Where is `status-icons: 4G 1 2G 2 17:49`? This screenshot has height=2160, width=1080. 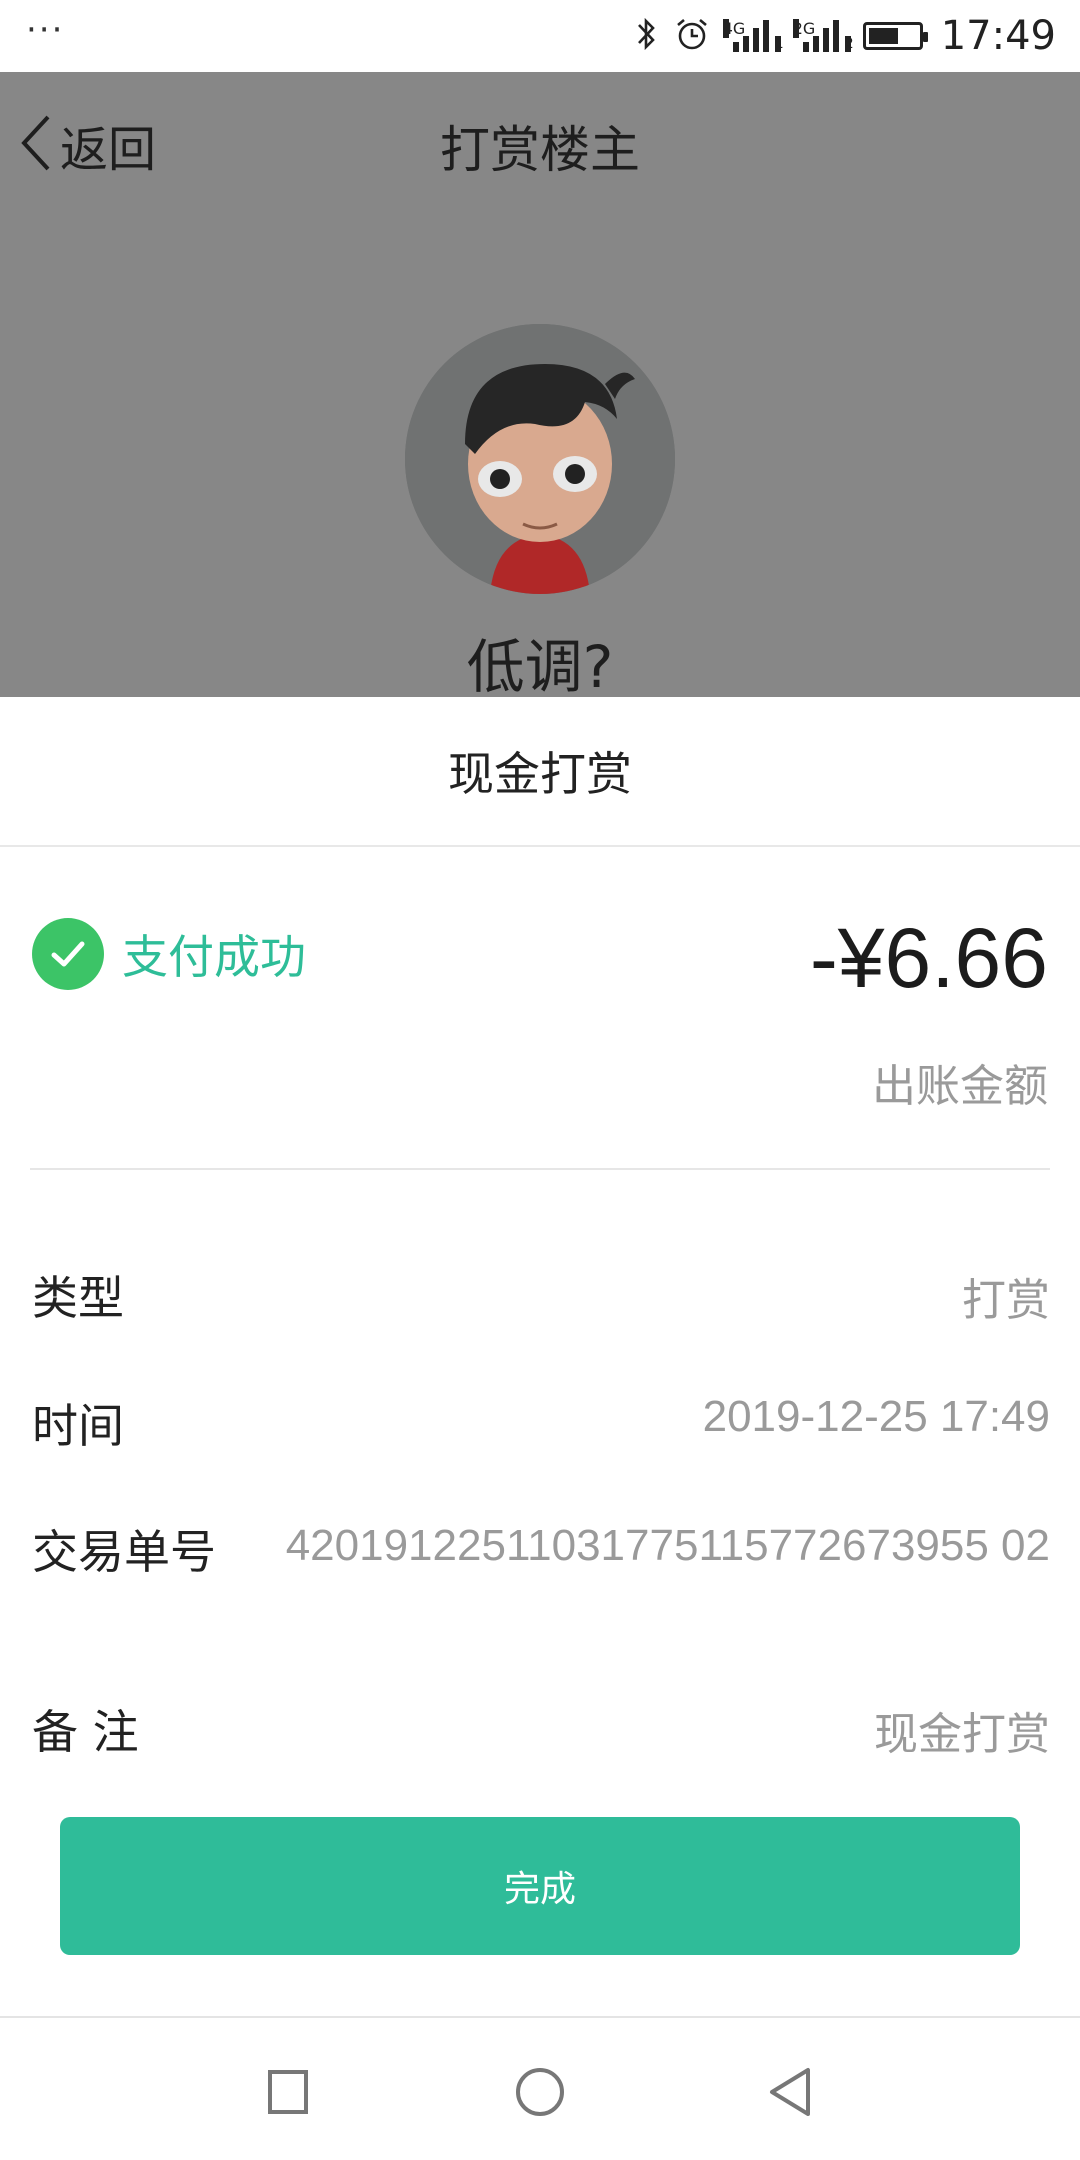 status-icons: 4G 1 2G 2 17:49 is located at coordinates (844, 36).